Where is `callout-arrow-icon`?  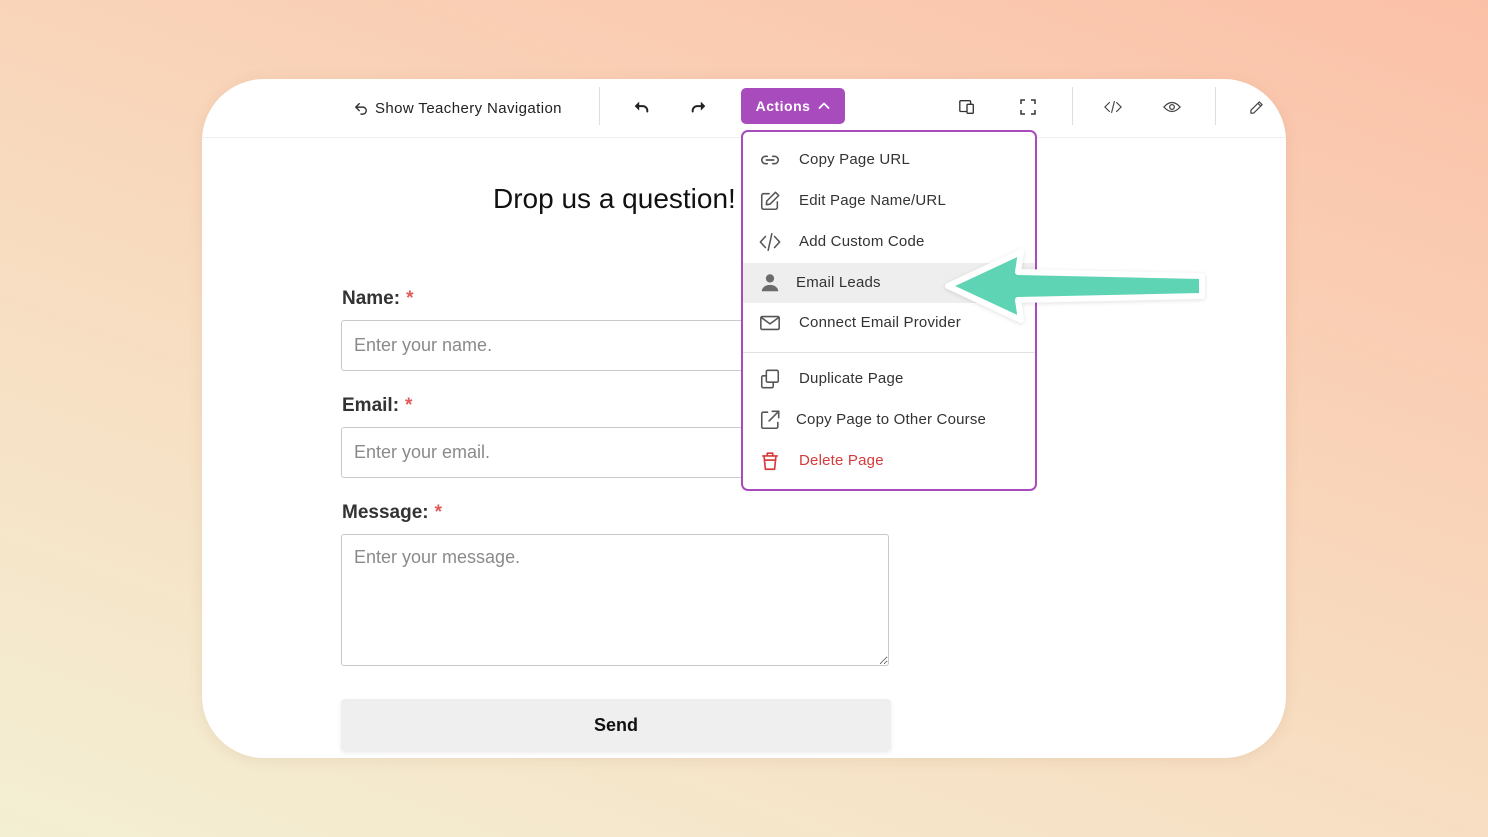
callout-arrow-icon is located at coordinates (1075, 286).